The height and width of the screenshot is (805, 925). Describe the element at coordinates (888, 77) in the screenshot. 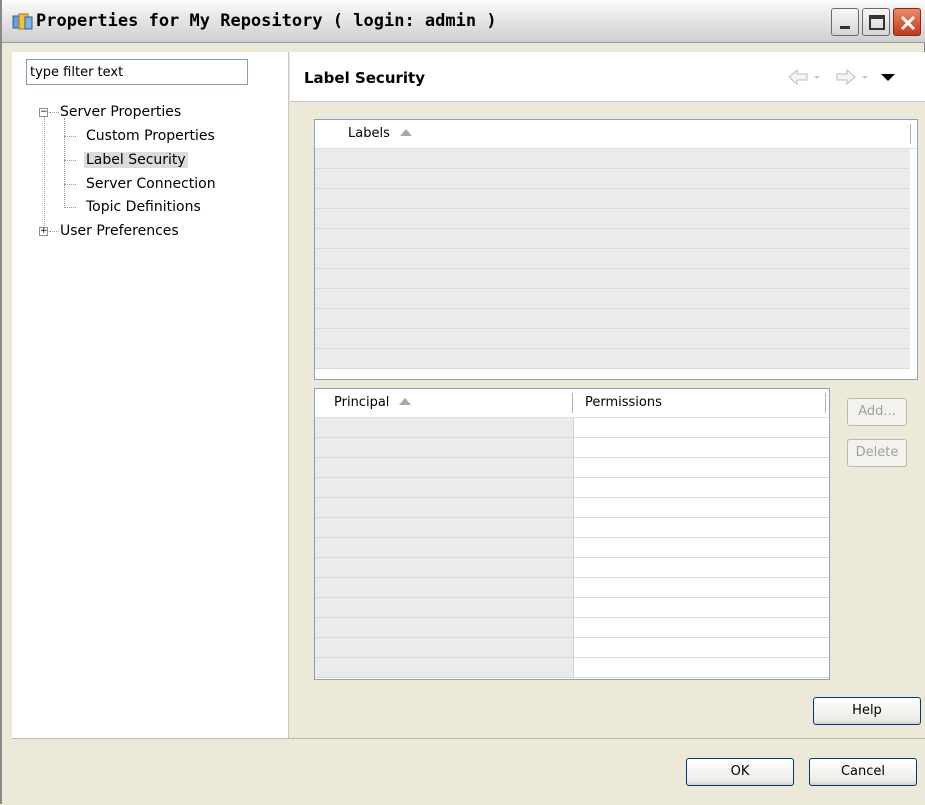

I see `view-menu-icon` at that location.